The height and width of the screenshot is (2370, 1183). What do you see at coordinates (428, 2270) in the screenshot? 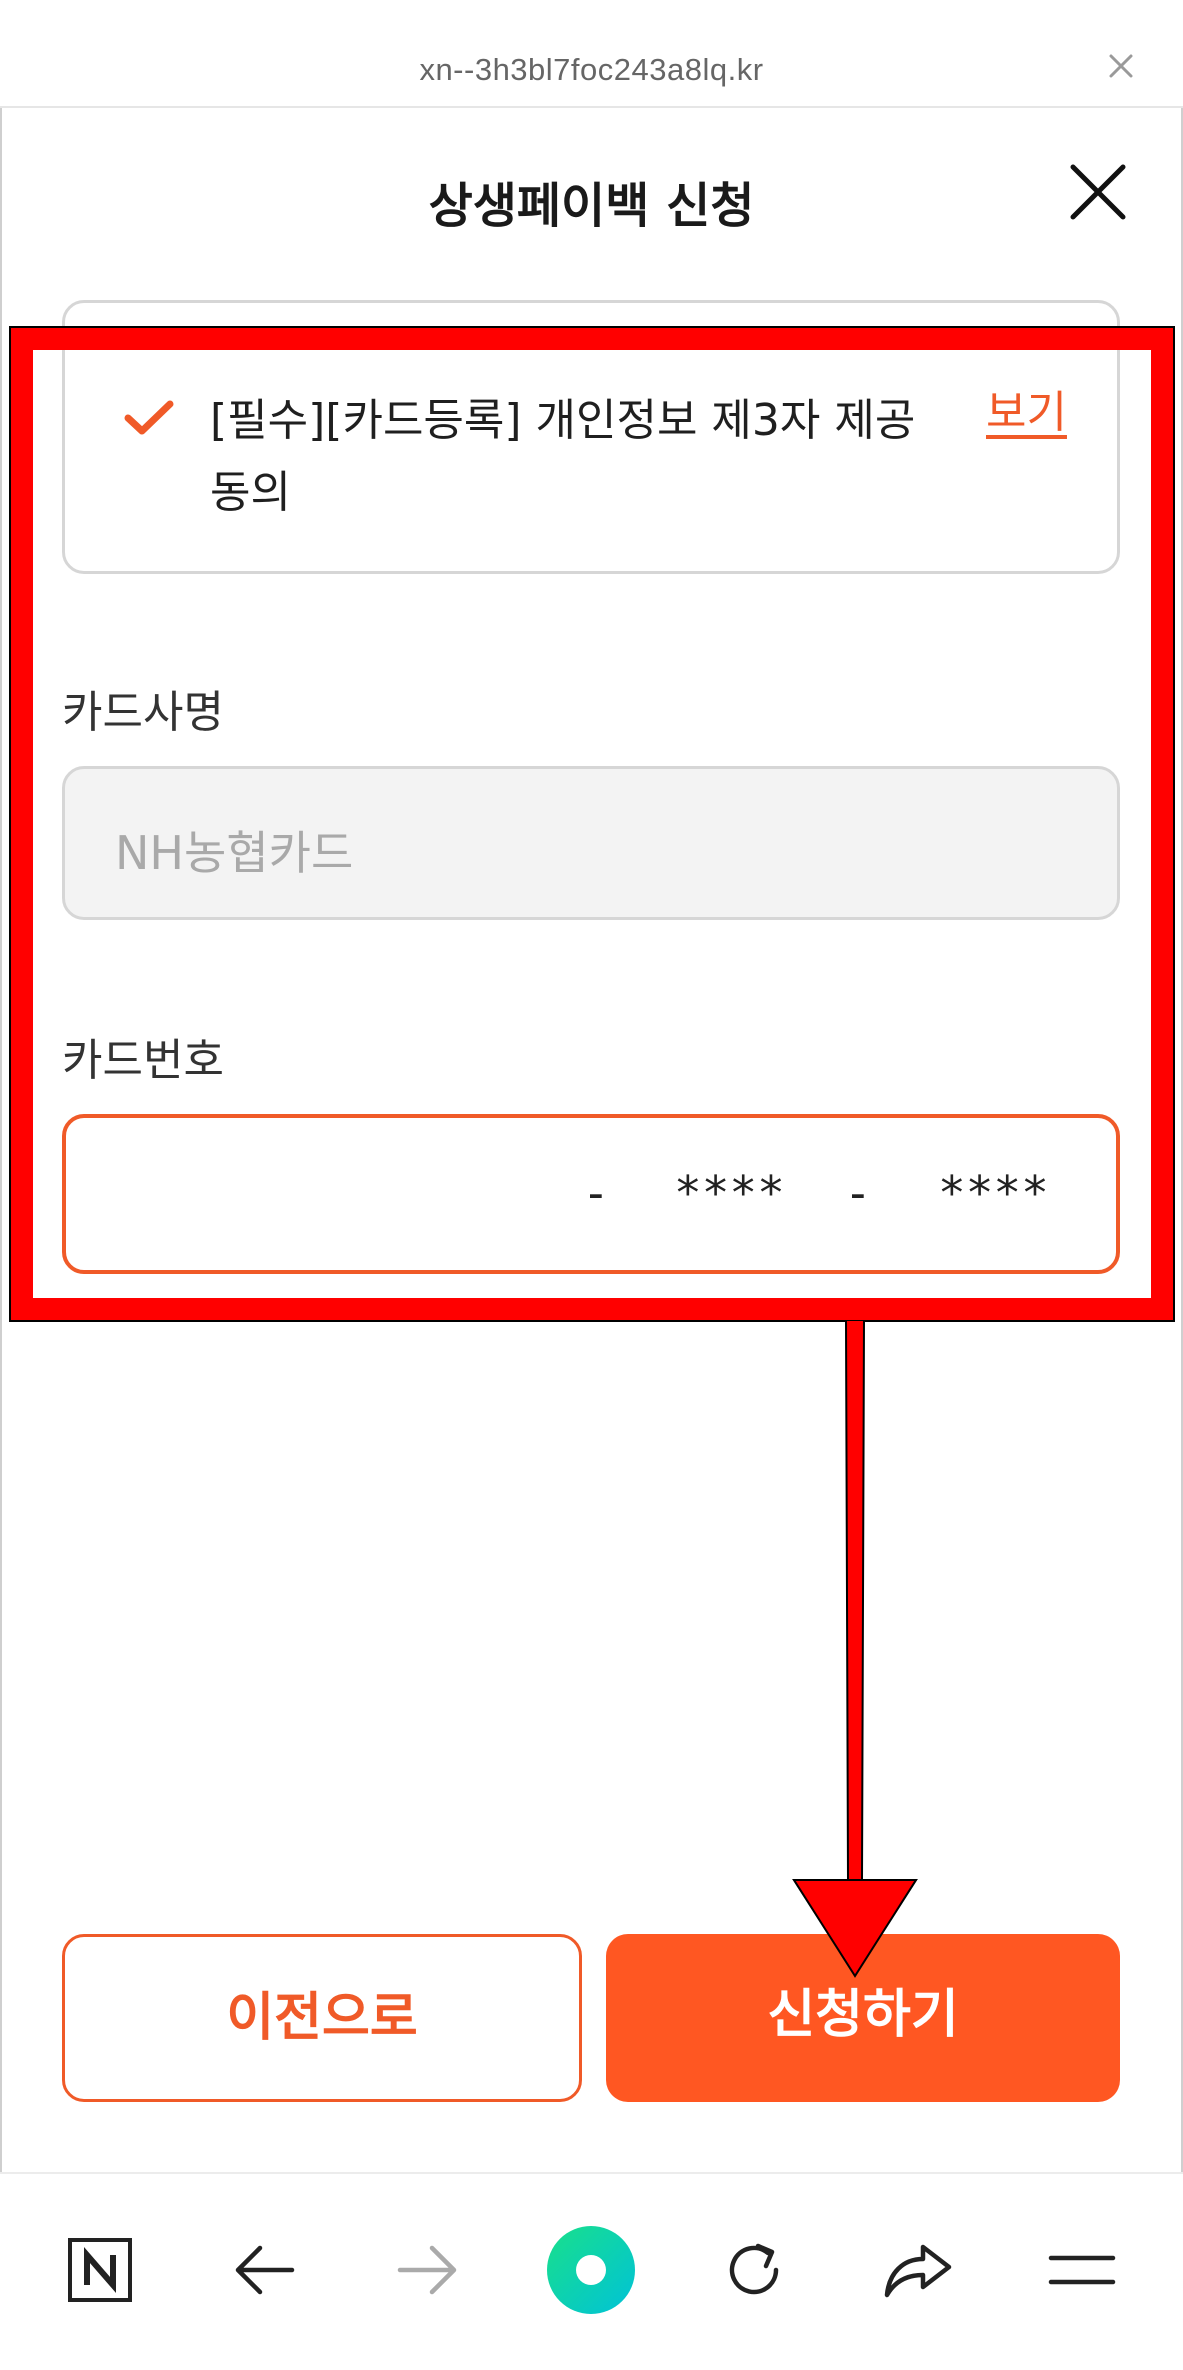
I see `forward-arrow-icon` at bounding box center [428, 2270].